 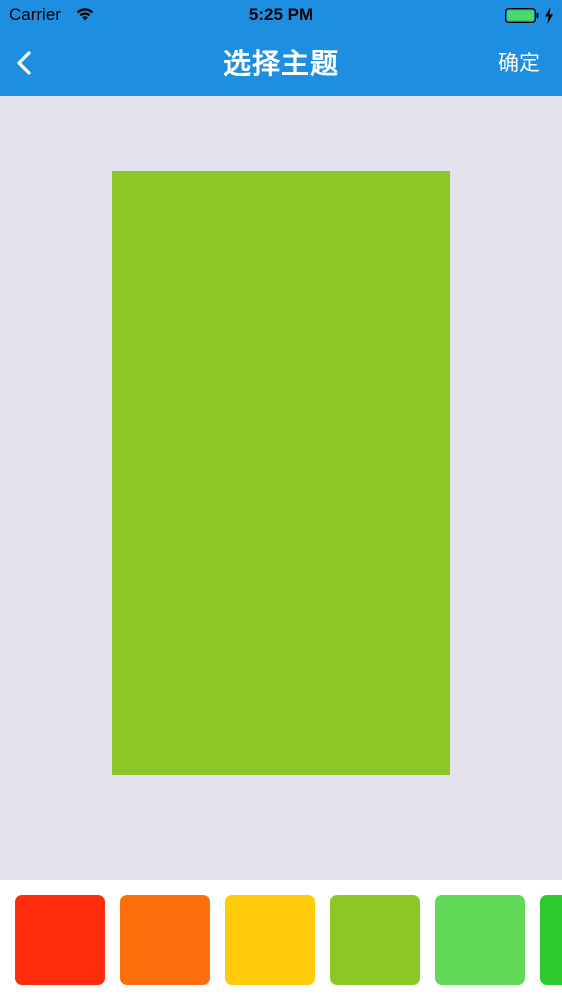 I want to click on theme-color-palette, so click(x=281, y=940).